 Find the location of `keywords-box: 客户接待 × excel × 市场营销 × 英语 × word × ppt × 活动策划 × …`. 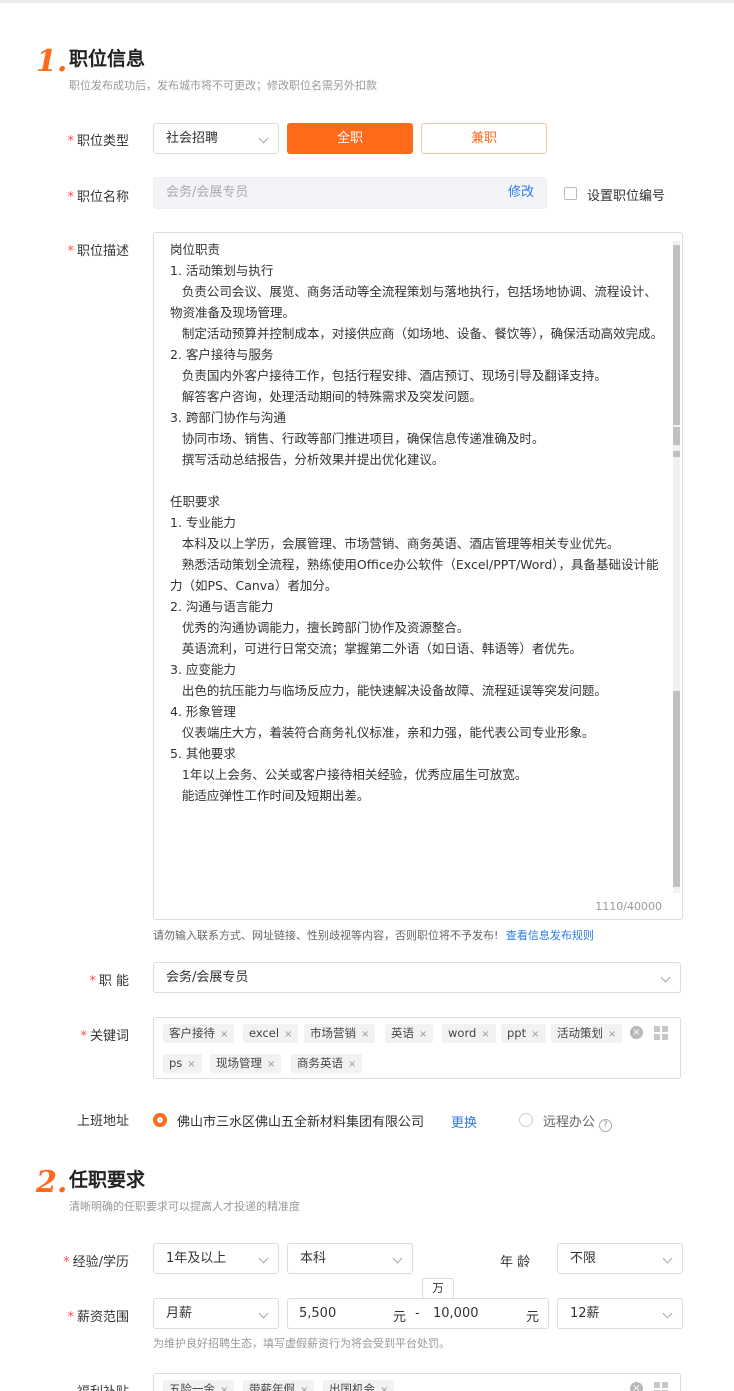

keywords-box: 客户接待 × excel × 市场营销 × 英语 × word × ppt × 活动策划 × … is located at coordinates (417, 1048).